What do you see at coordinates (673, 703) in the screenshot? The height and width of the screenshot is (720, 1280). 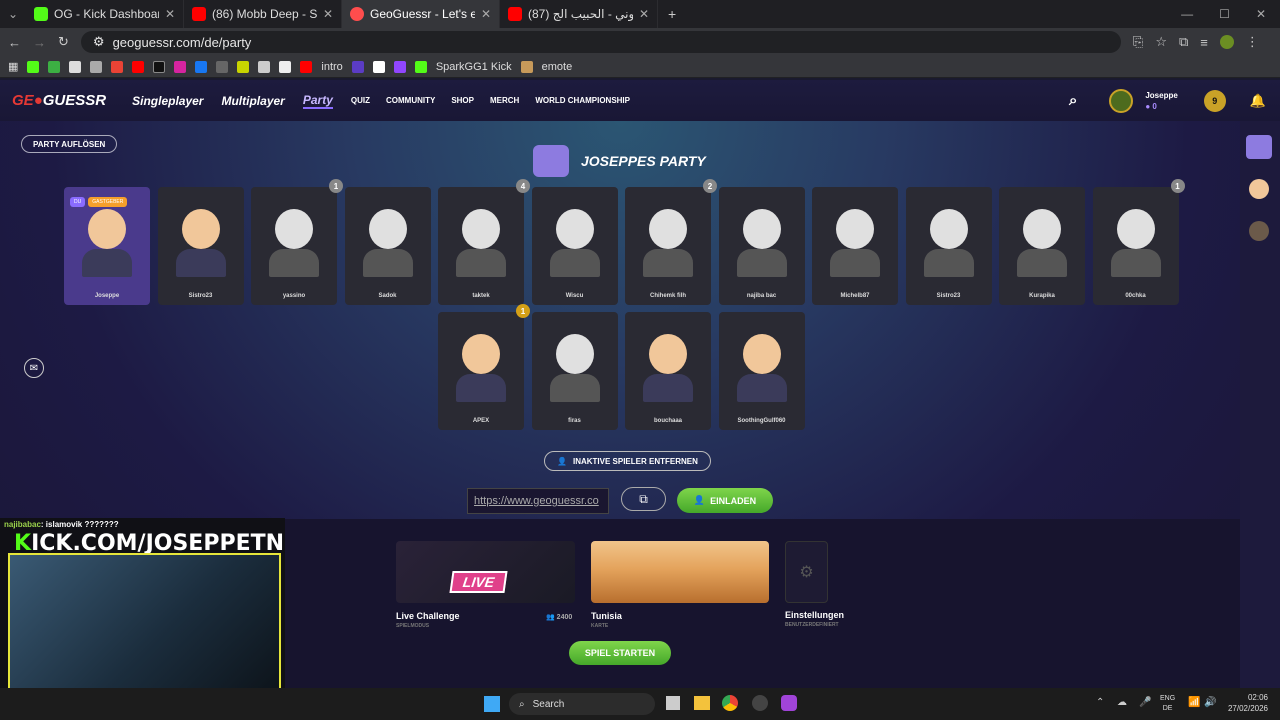 I see `task-view-icon` at bounding box center [673, 703].